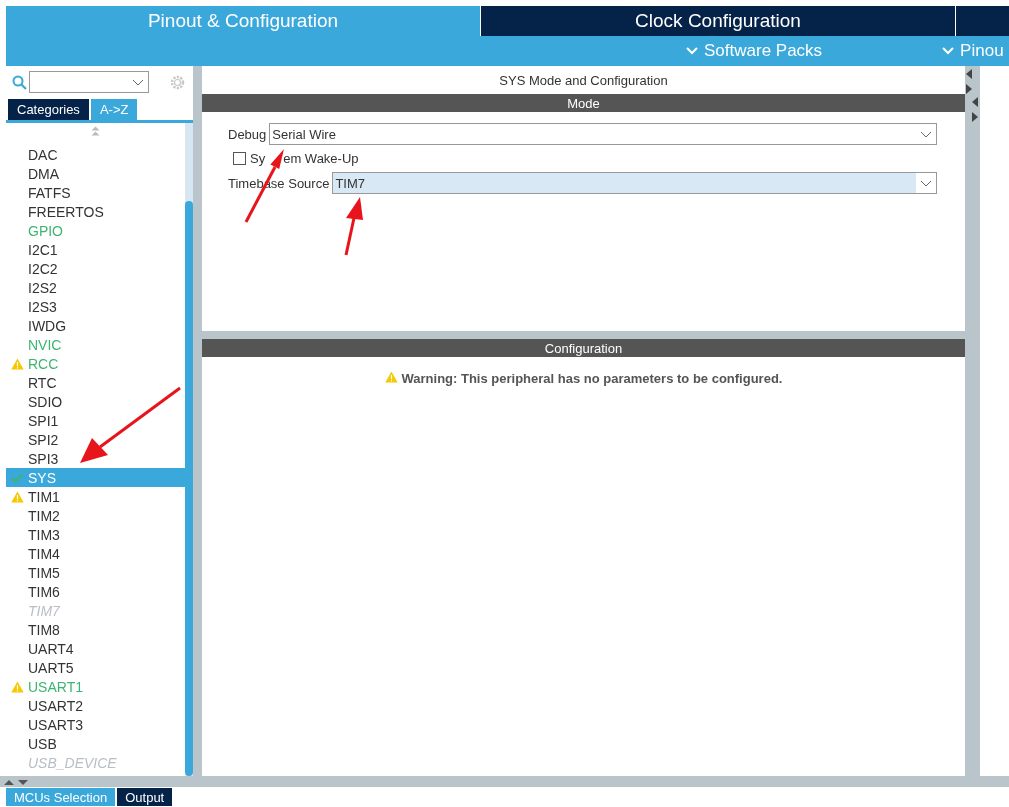  Describe the element at coordinates (321, 158) in the screenshot. I see `checkbox-label: em Wake-Up` at that location.